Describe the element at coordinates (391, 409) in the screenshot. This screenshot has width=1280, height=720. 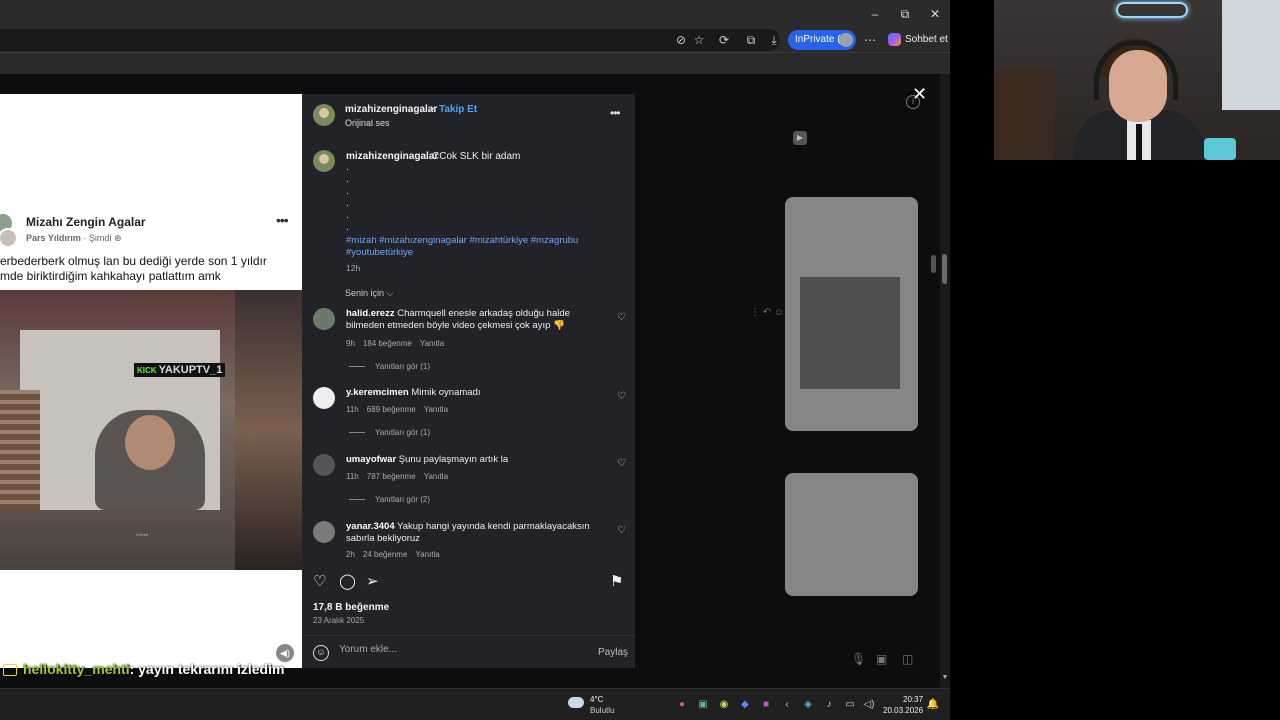
I see `comment-likes: 689 beğenme` at that location.